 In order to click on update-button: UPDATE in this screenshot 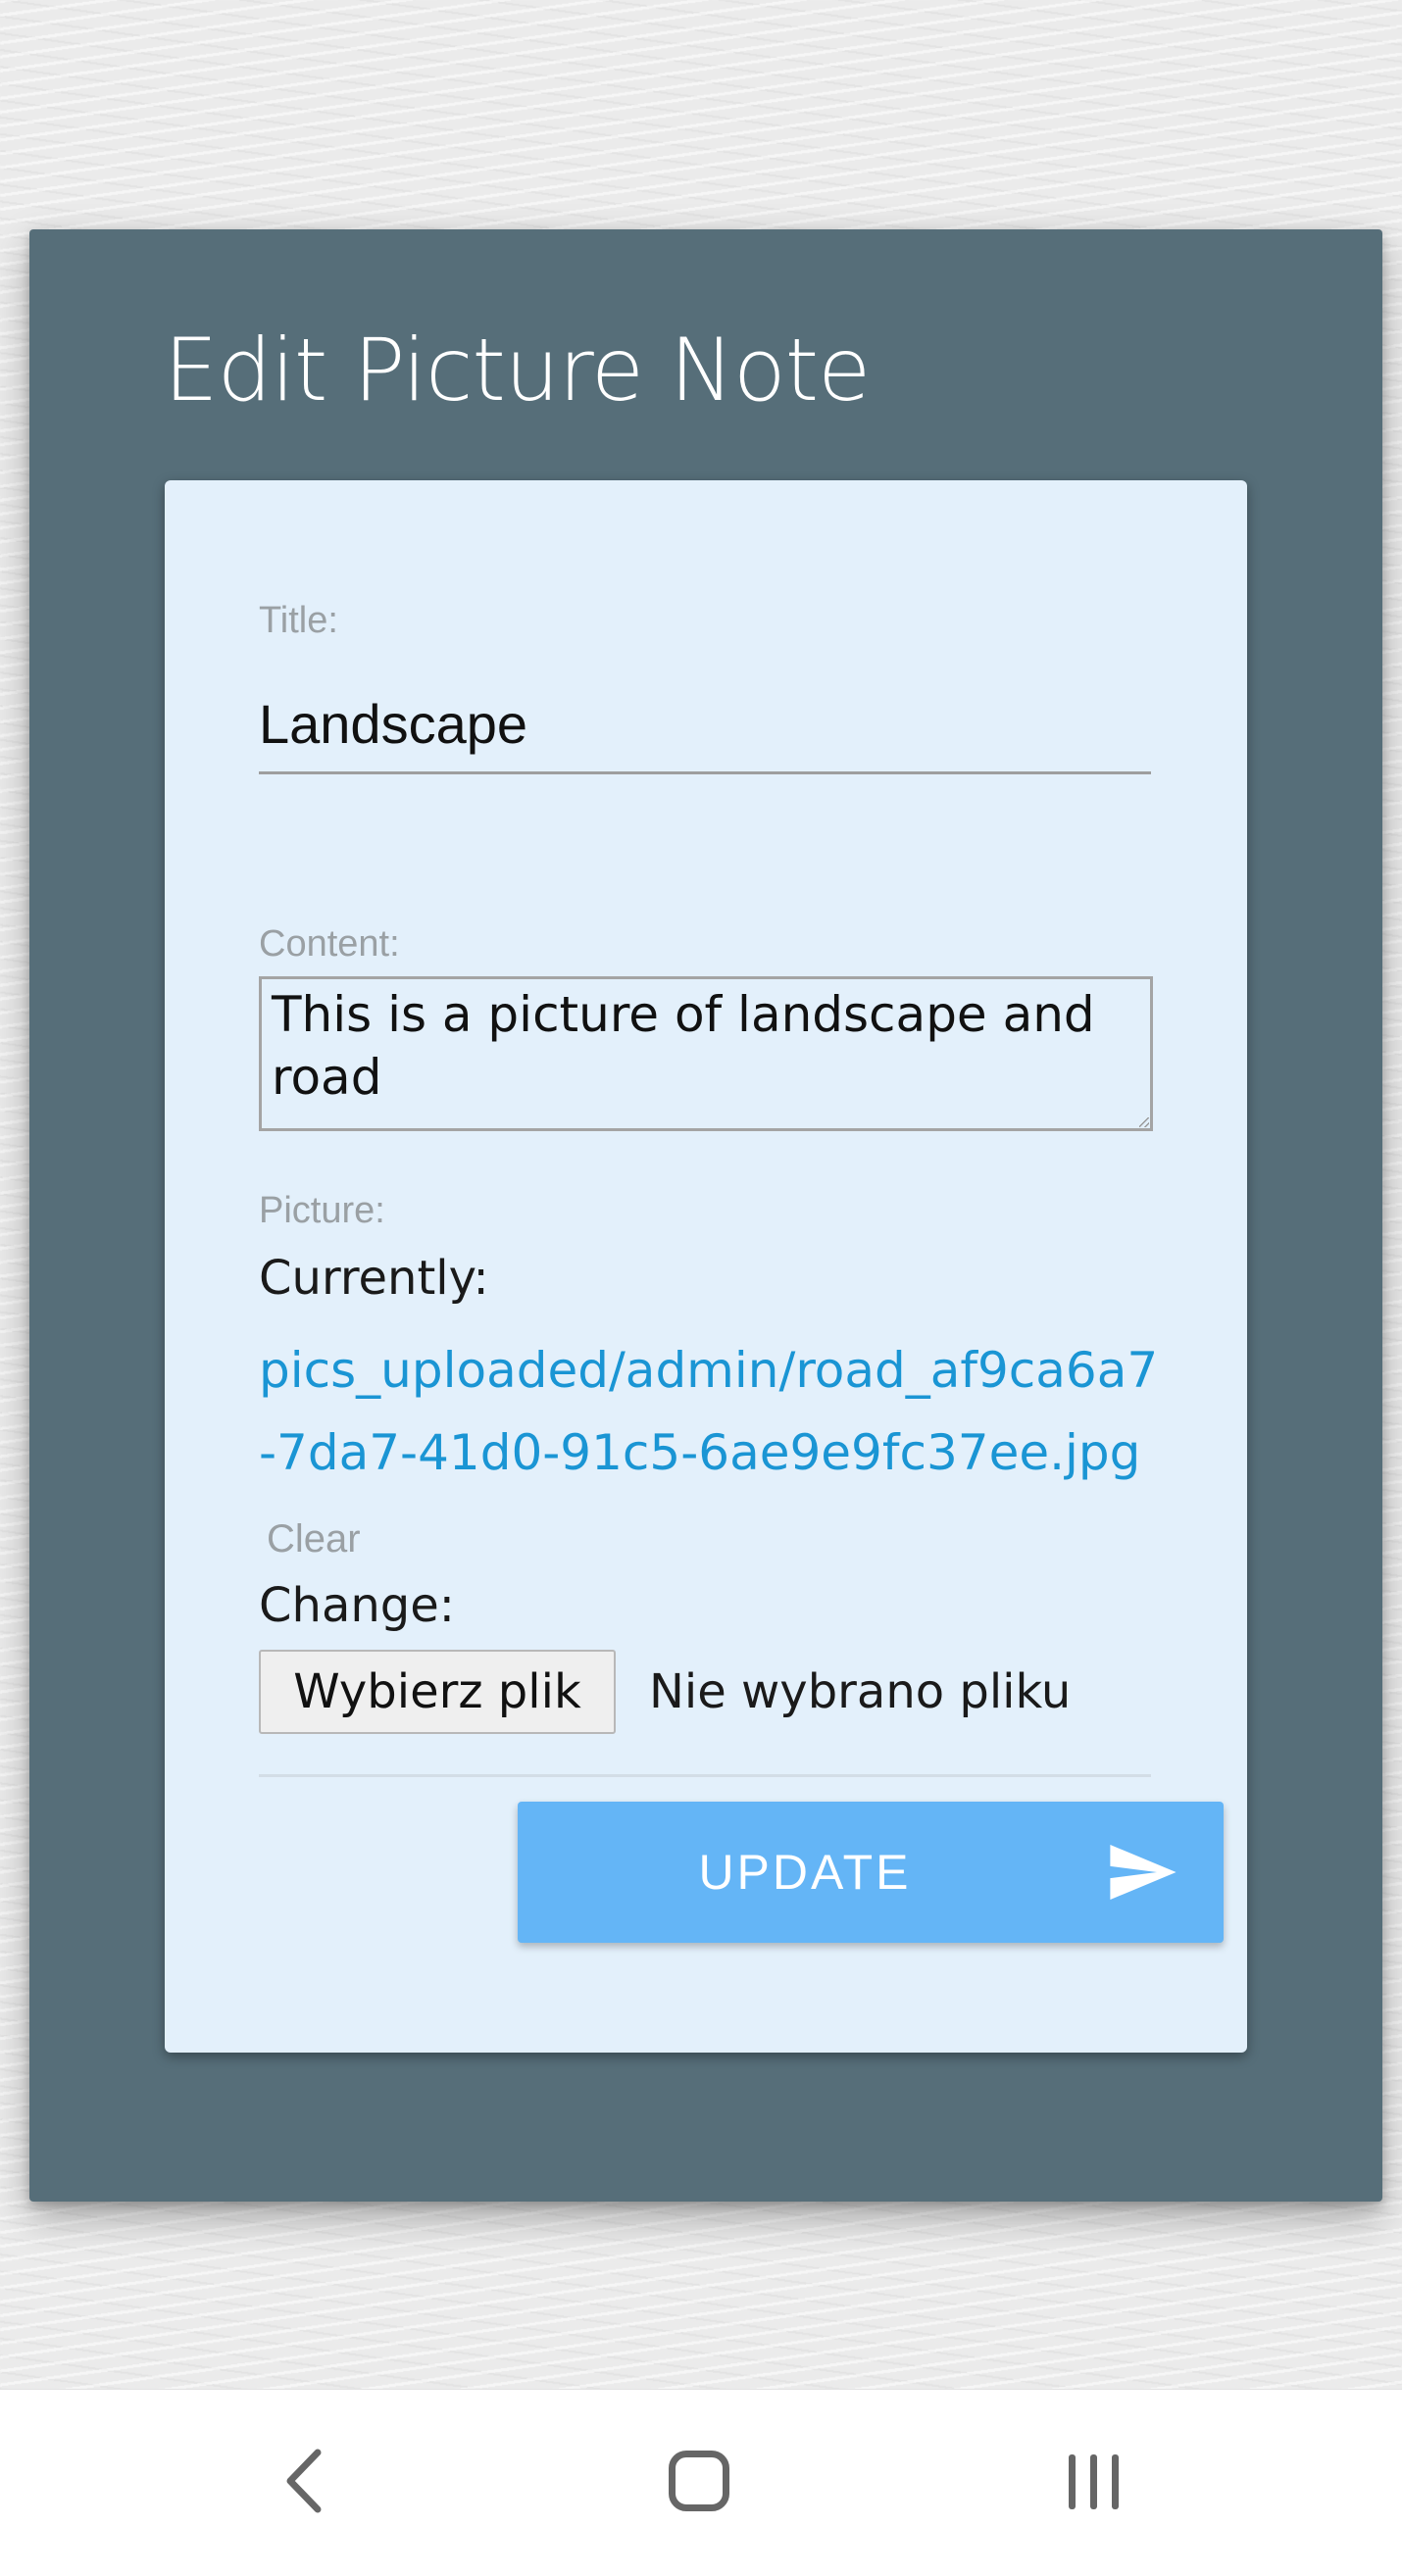, I will do `click(871, 1872)`.